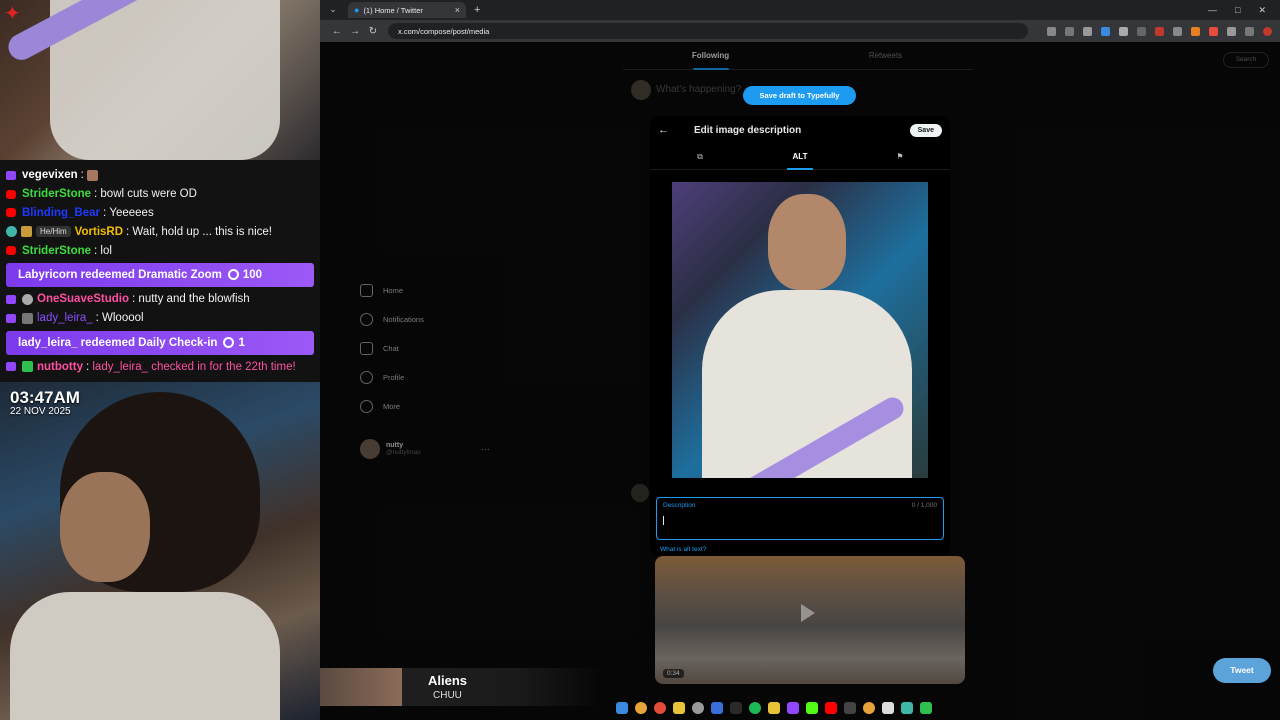 The width and height of the screenshot is (1280, 720). I want to click on kick-icon, so click(812, 708).